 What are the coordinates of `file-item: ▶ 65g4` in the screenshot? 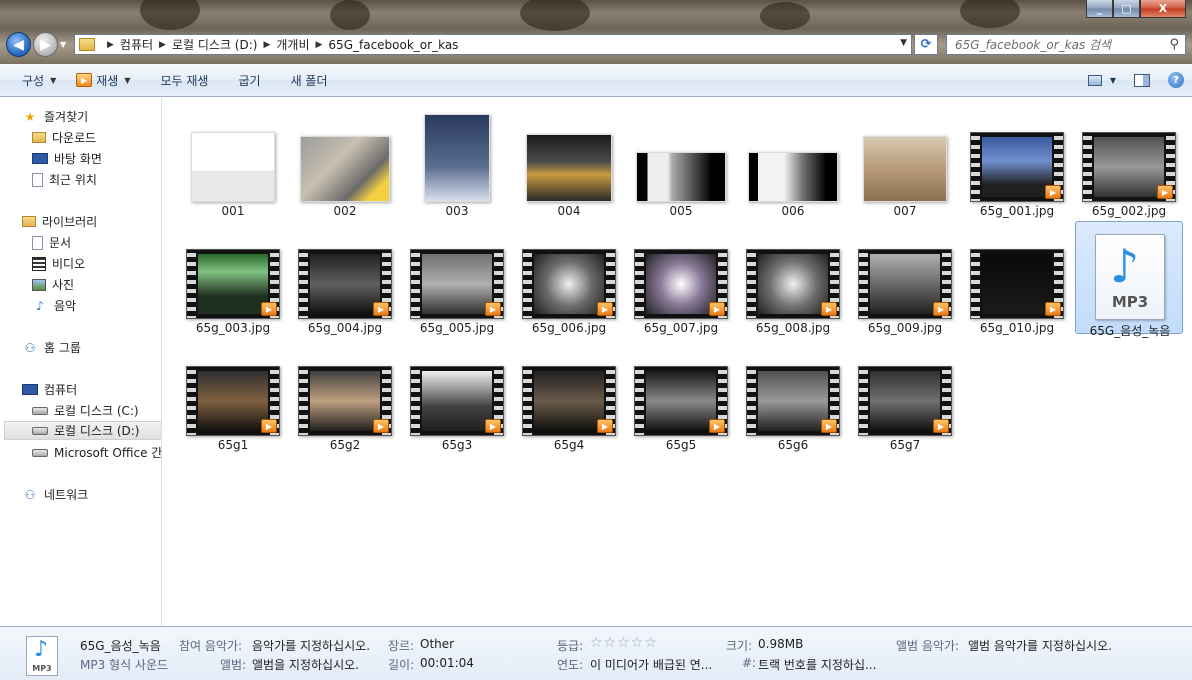 It's located at (569, 395).